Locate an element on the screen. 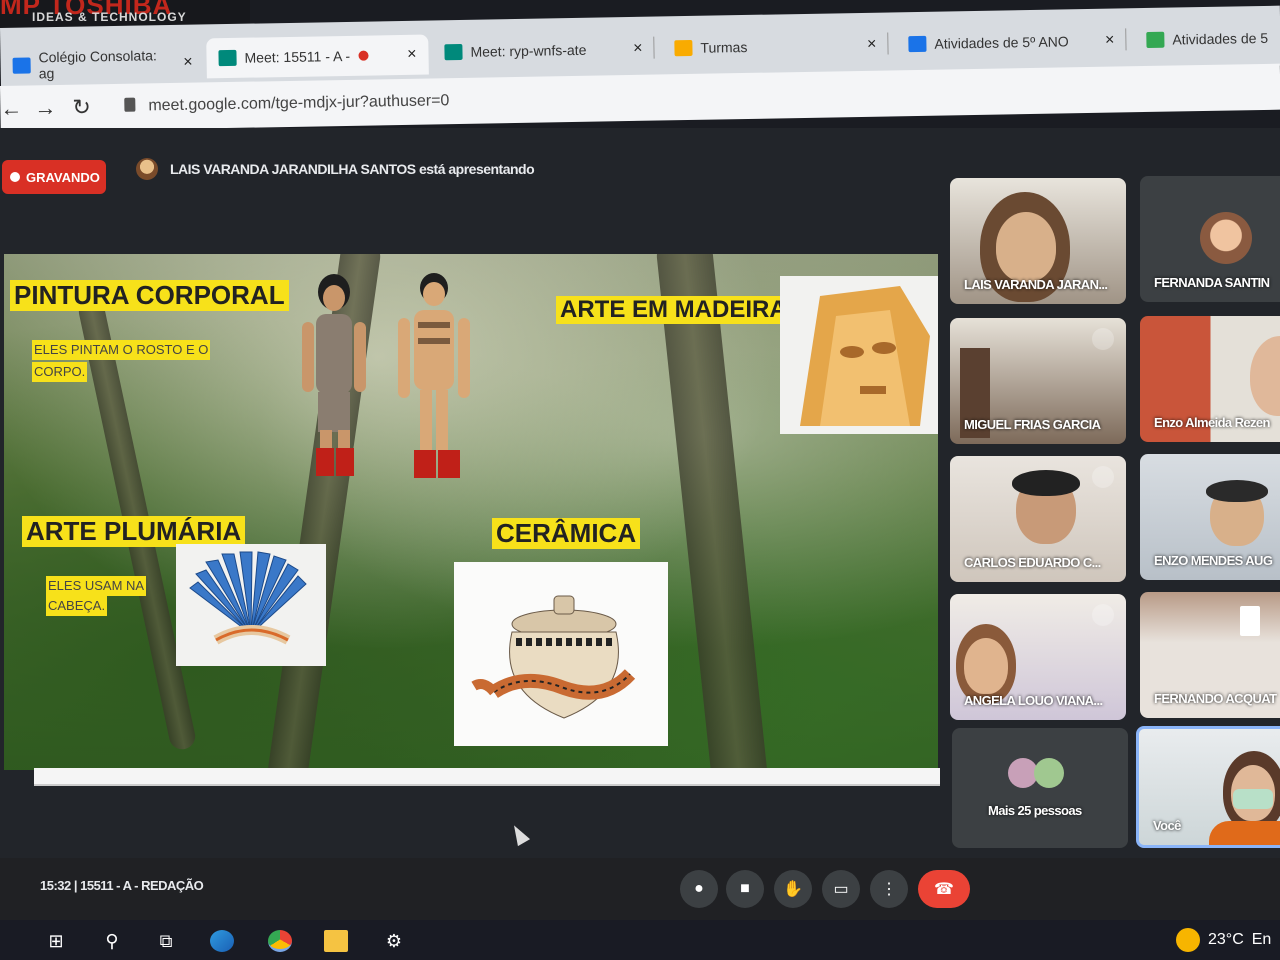 This screenshot has height=960, width=1280. participant-name: MIGUEL FRIAS GARCIA is located at coordinates (1032, 424).